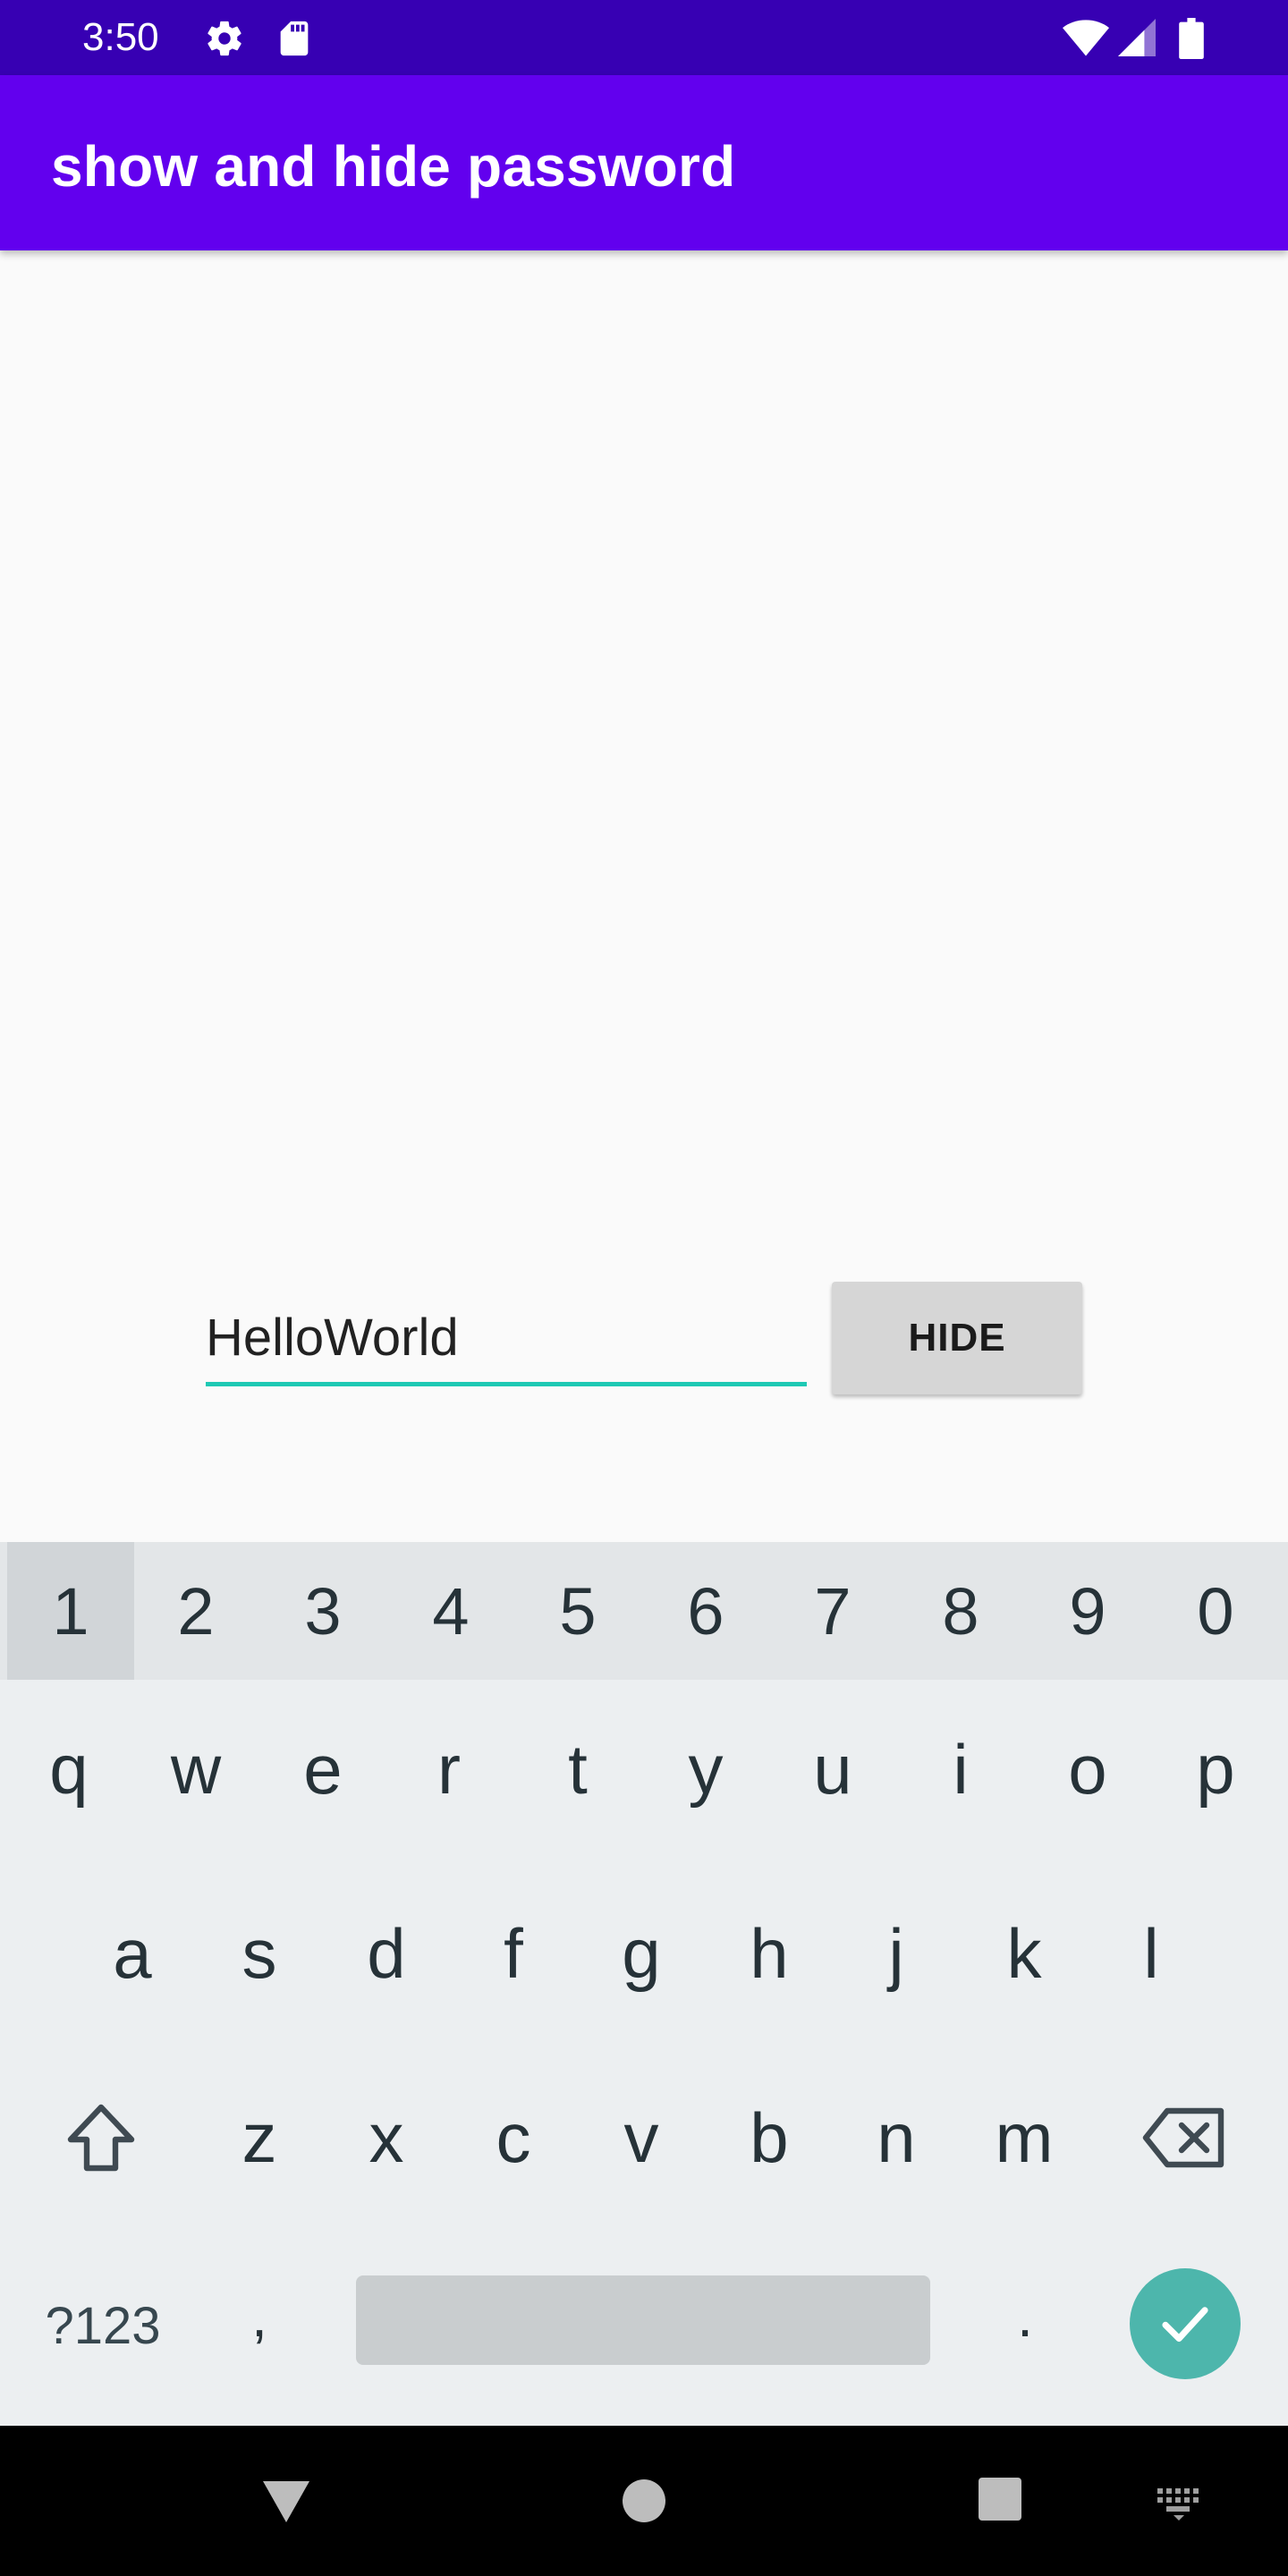 The height and width of the screenshot is (2576, 1288). Describe the element at coordinates (1137, 37) in the screenshot. I see `signal-icon` at that location.